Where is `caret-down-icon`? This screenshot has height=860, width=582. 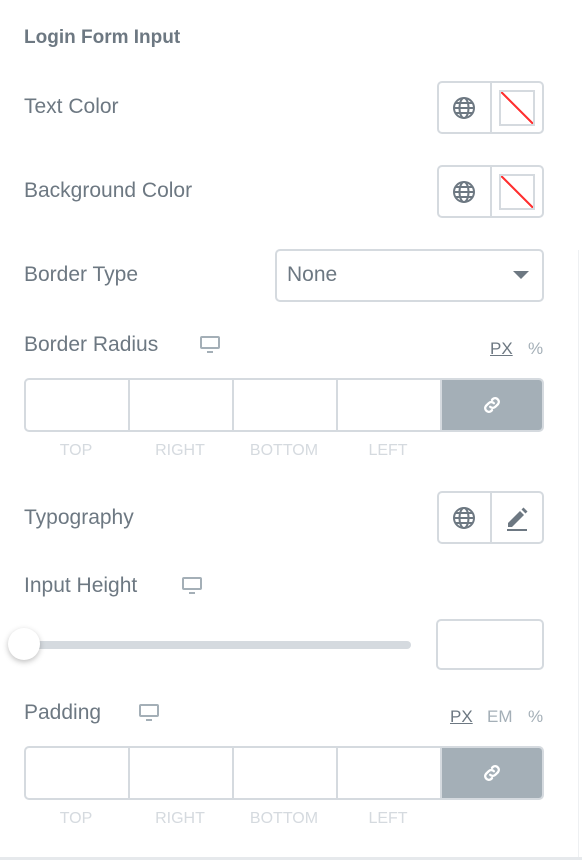
caret-down-icon is located at coordinates (521, 275).